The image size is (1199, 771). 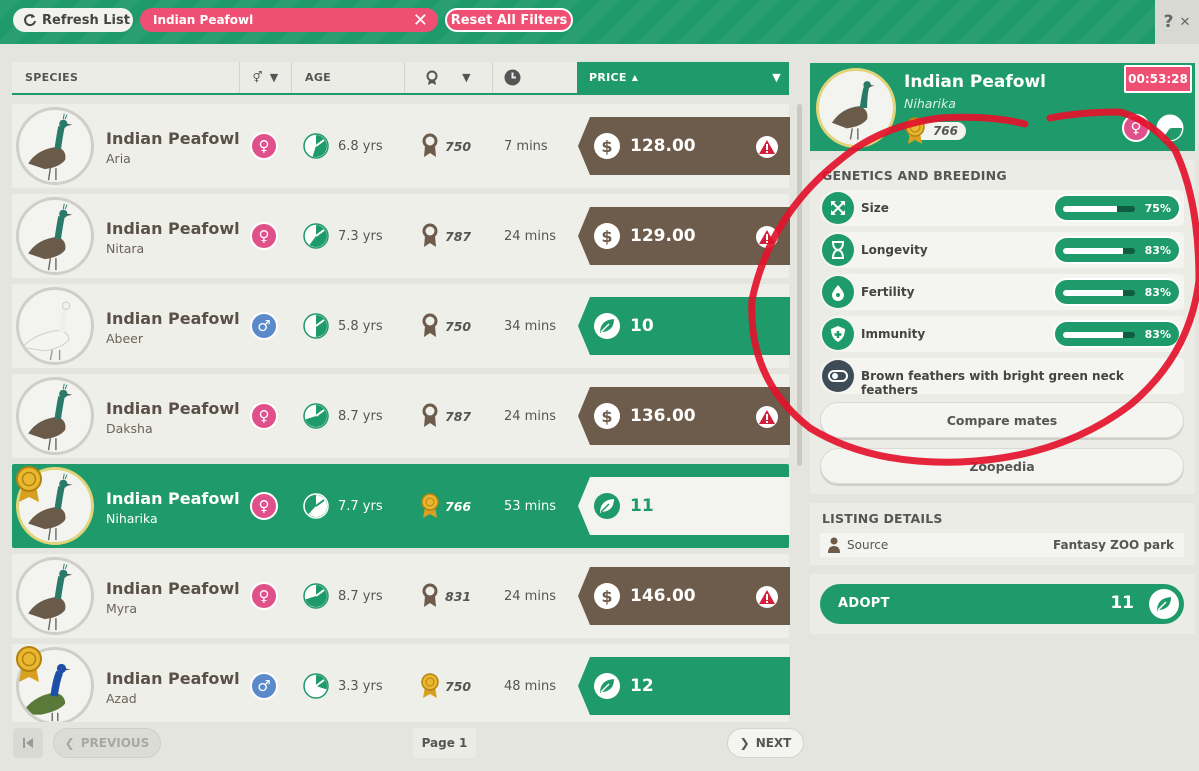 What do you see at coordinates (28, 743) in the screenshot?
I see `first-page-button` at bounding box center [28, 743].